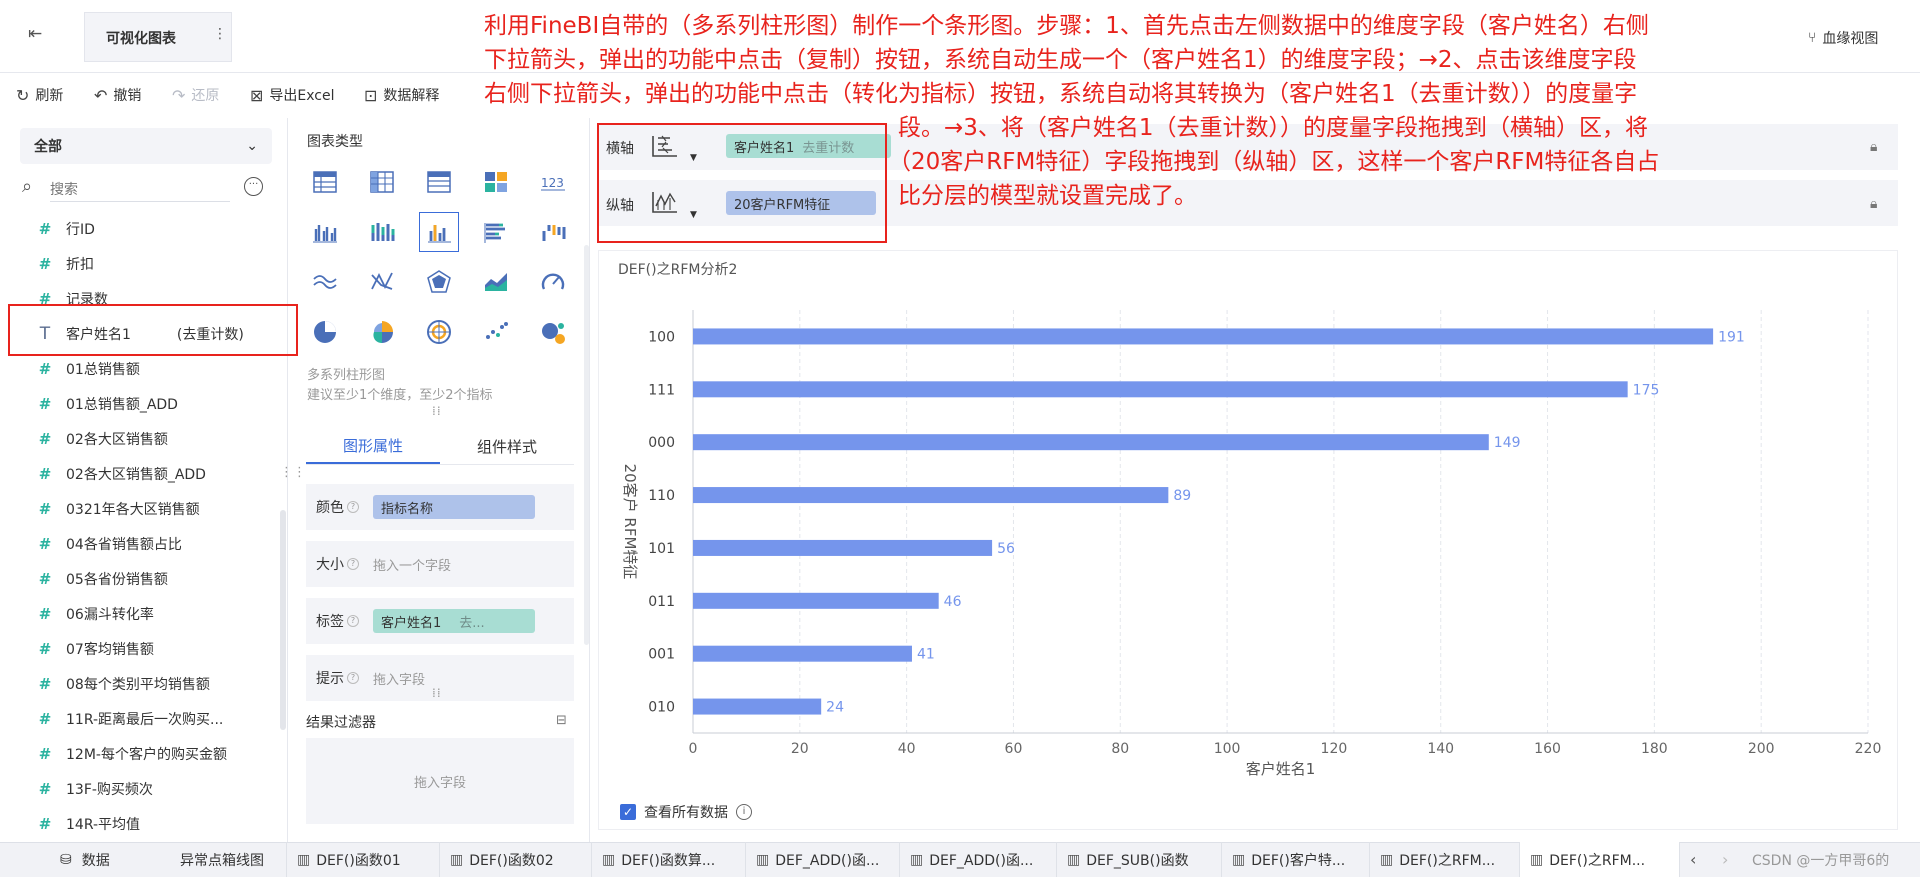  What do you see at coordinates (1047, 196) in the screenshot?
I see `instruction-line: 比分层的模型就设置完成了。` at bounding box center [1047, 196].